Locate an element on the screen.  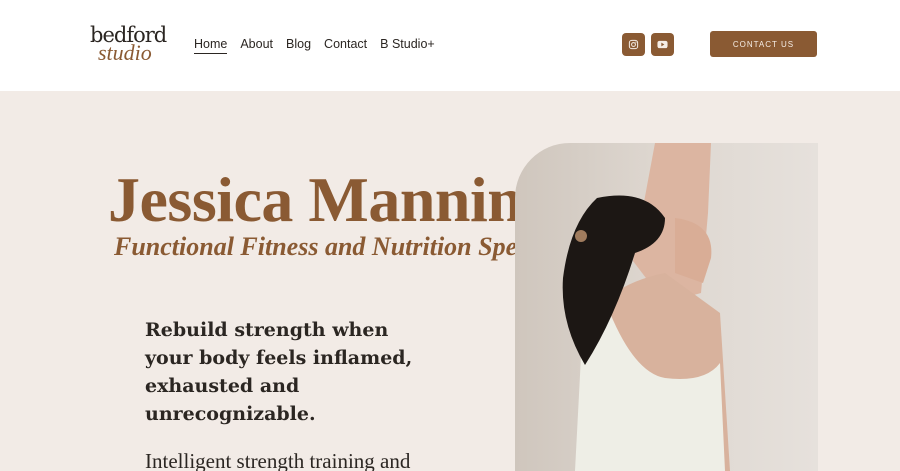
logo-text-bottom: studio is located at coordinates (125, 52).